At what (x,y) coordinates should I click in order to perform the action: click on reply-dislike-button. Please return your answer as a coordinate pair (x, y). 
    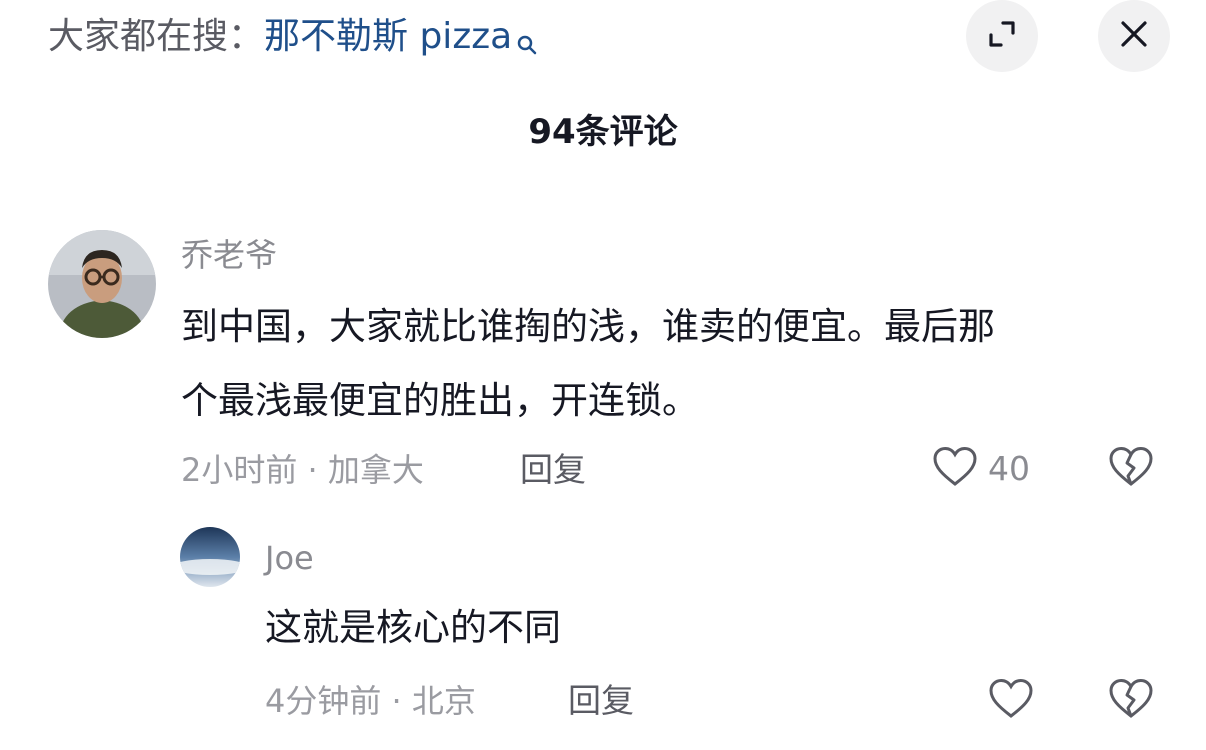
    Looking at the image, I should click on (1131, 701).